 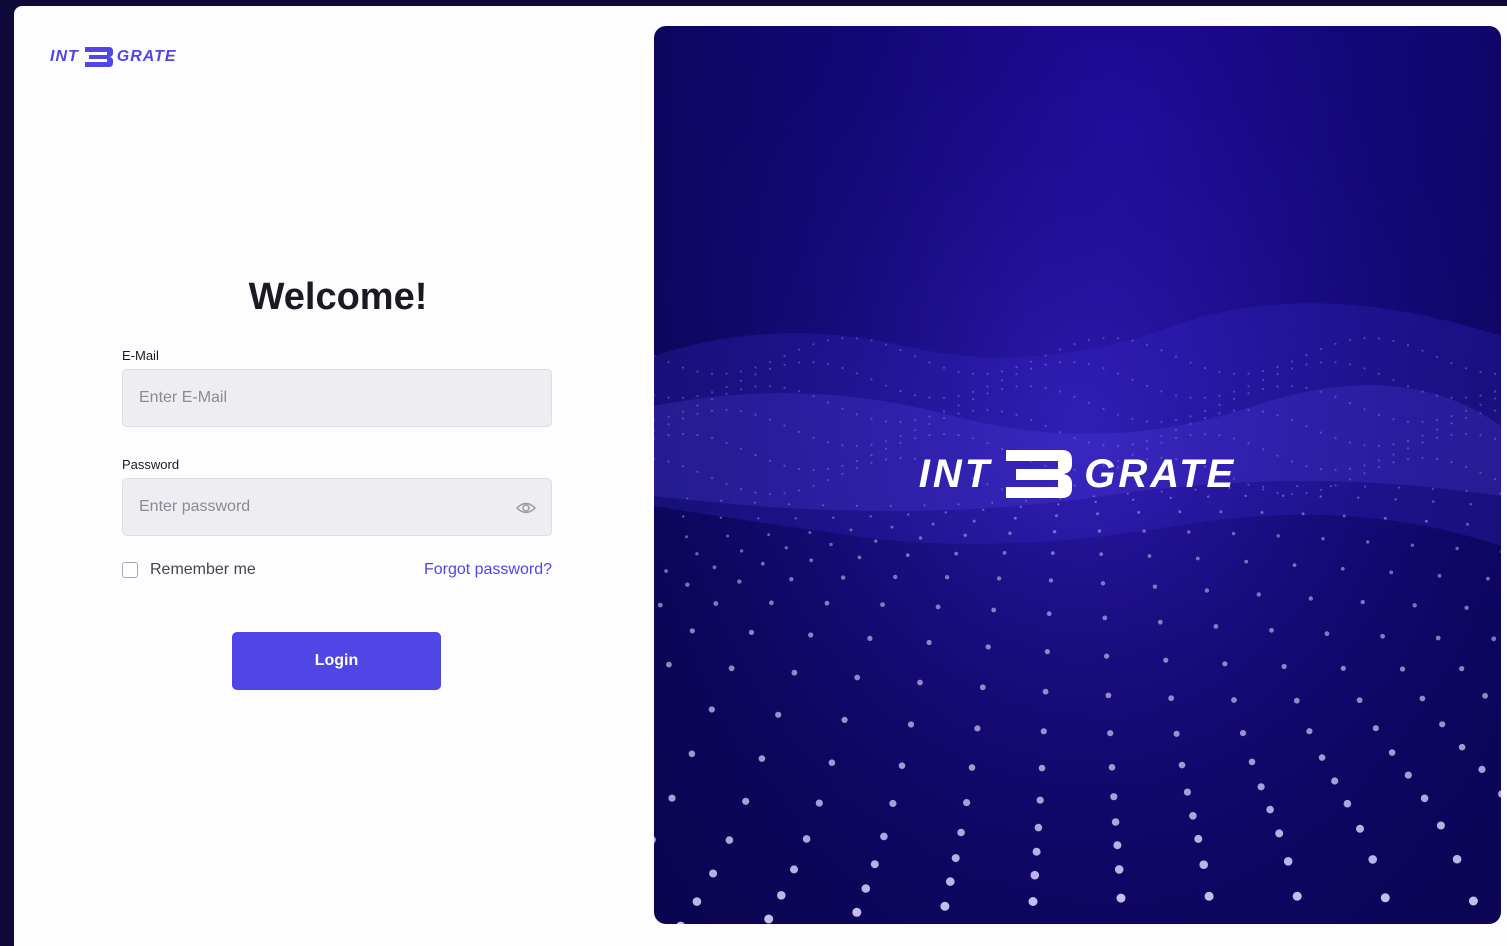 I want to click on email-label: E-Mail, so click(x=140, y=355).